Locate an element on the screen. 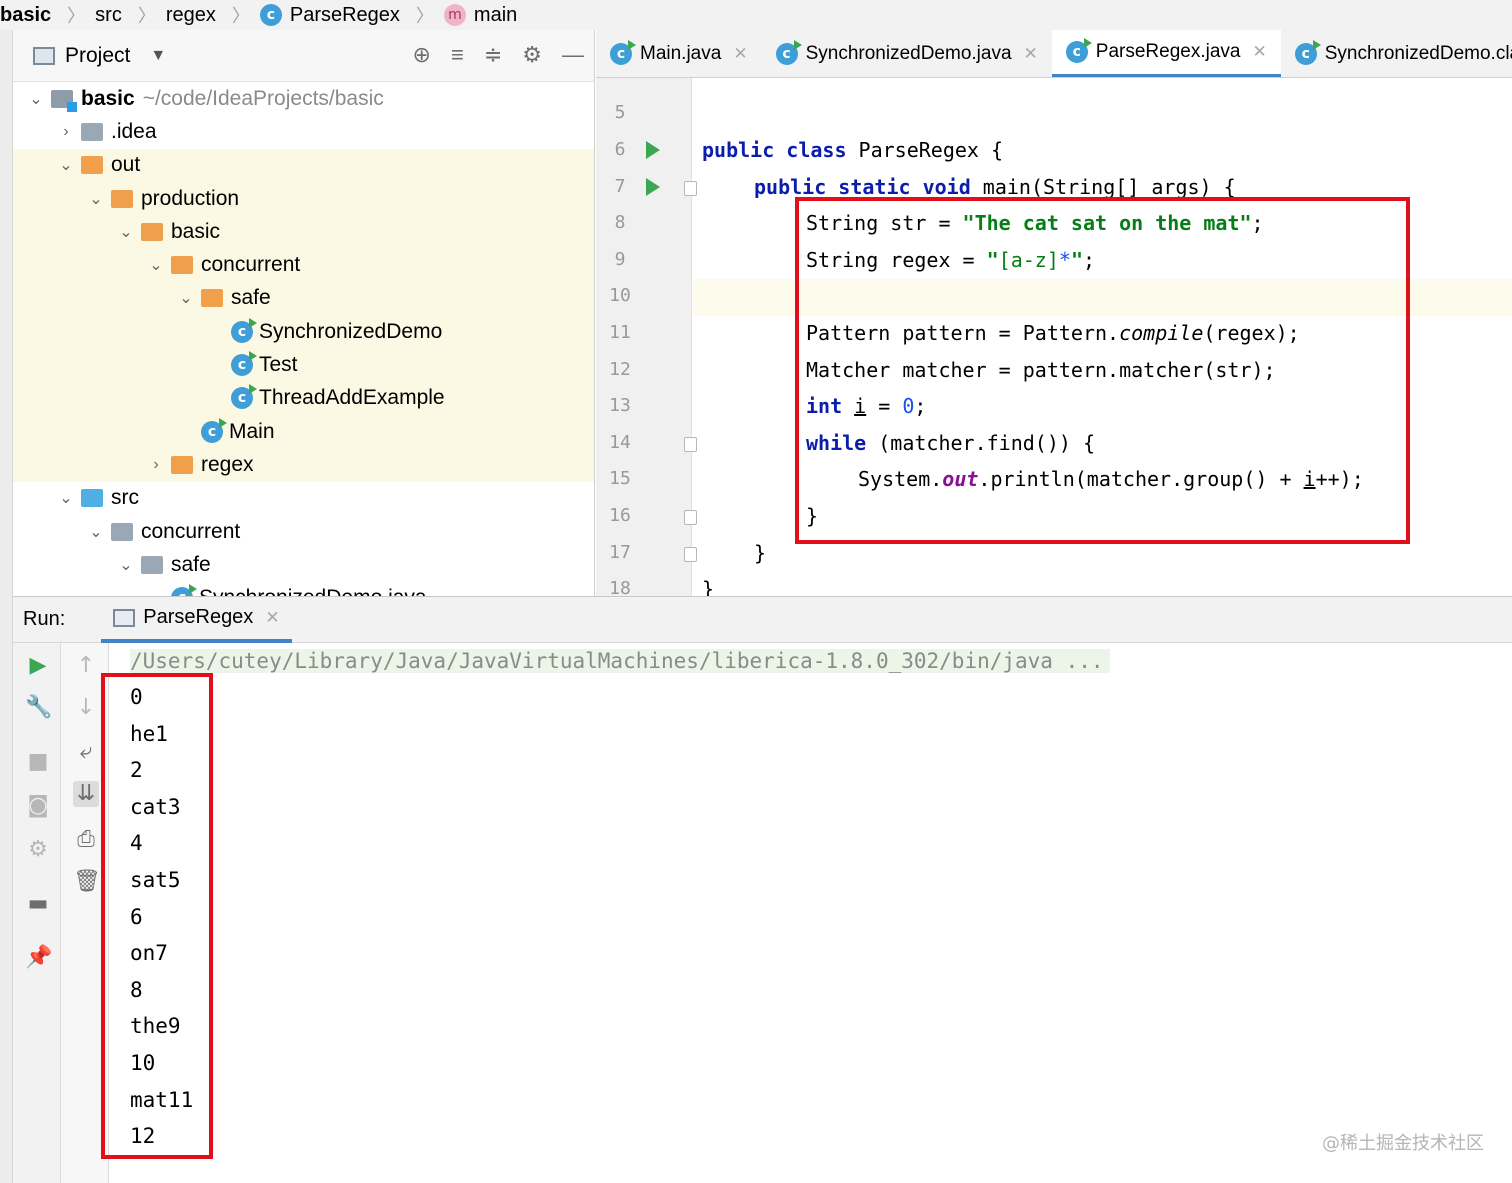 The width and height of the screenshot is (1512, 1183). hide-icon: — is located at coordinates (573, 55).